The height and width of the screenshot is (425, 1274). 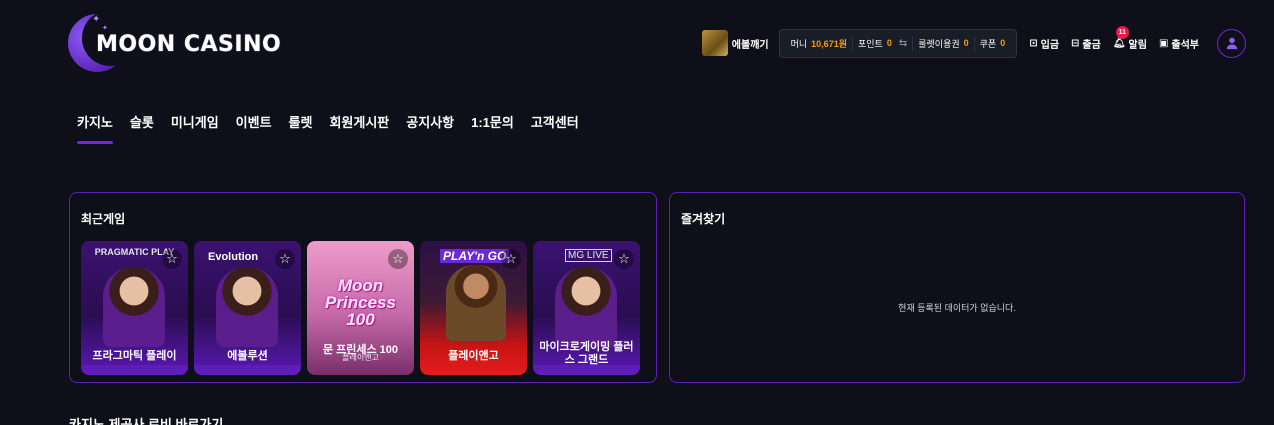 I want to click on coupon-stat: 쿠폰 0, so click(x=992, y=43).